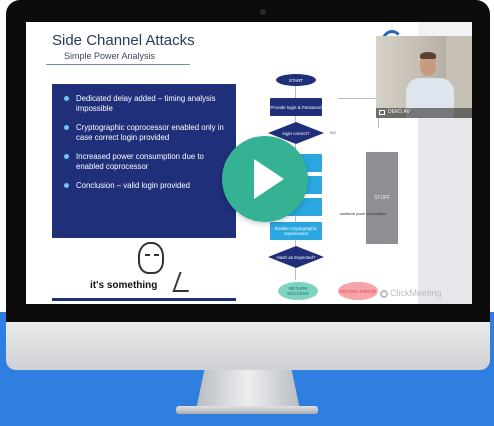  Describe the element at coordinates (382, 198) in the screenshot. I see `flow-stuff-box: STUFF` at that location.